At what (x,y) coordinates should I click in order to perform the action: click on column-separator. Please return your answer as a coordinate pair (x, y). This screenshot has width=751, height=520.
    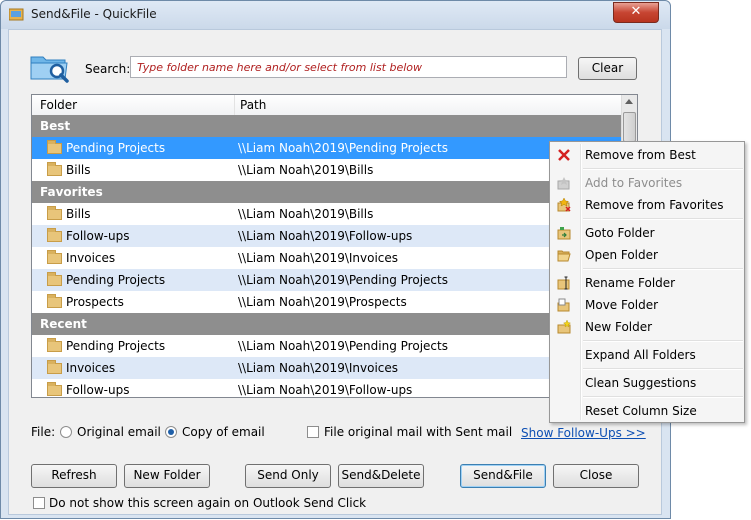
    Looking at the image, I should click on (234, 105).